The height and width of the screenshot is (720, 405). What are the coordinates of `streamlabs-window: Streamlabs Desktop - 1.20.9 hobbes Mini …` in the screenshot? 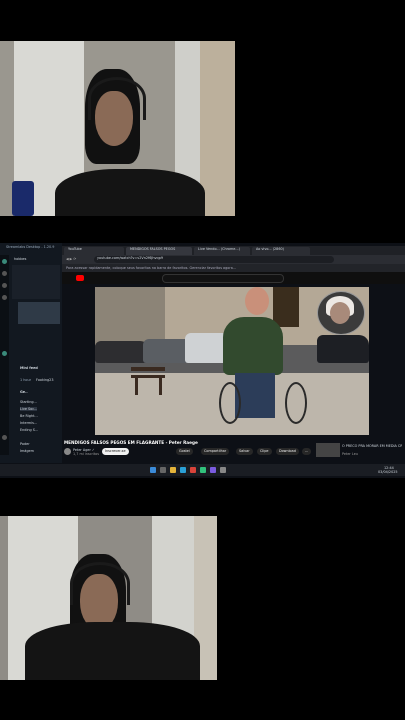 It's located at (31, 353).